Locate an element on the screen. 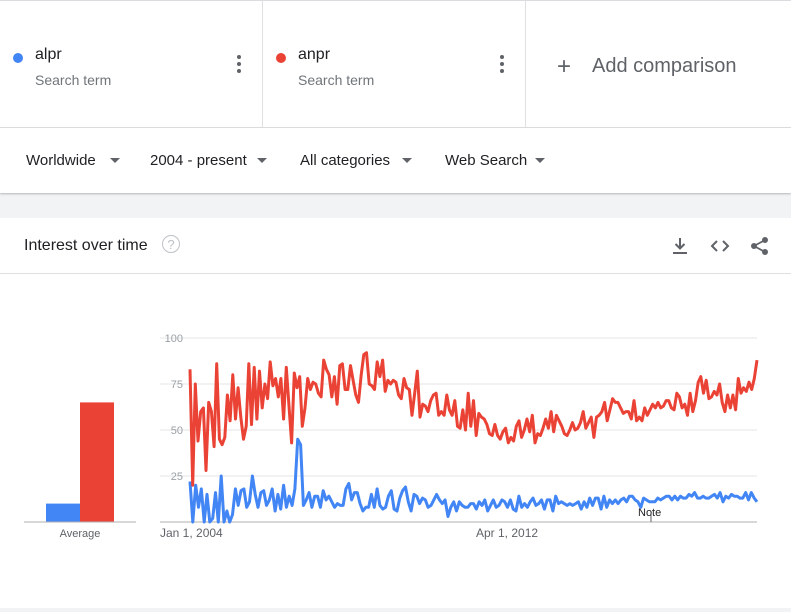 The width and height of the screenshot is (791, 612). x-tick-label: Jan 1, 2004 is located at coordinates (191, 533).